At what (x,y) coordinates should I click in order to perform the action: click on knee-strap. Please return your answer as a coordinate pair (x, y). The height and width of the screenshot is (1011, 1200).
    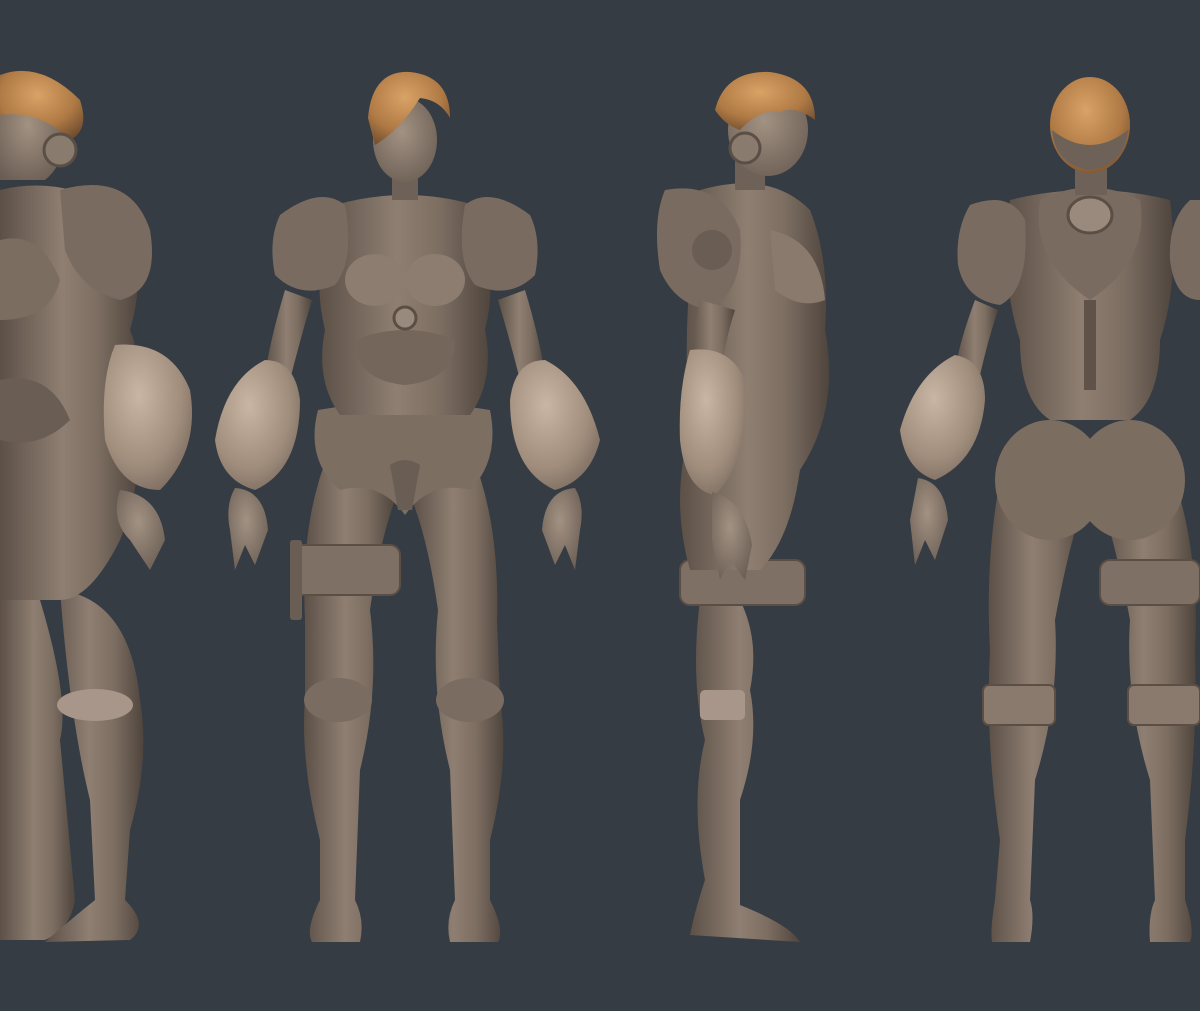
    Looking at the image, I should click on (95, 705).